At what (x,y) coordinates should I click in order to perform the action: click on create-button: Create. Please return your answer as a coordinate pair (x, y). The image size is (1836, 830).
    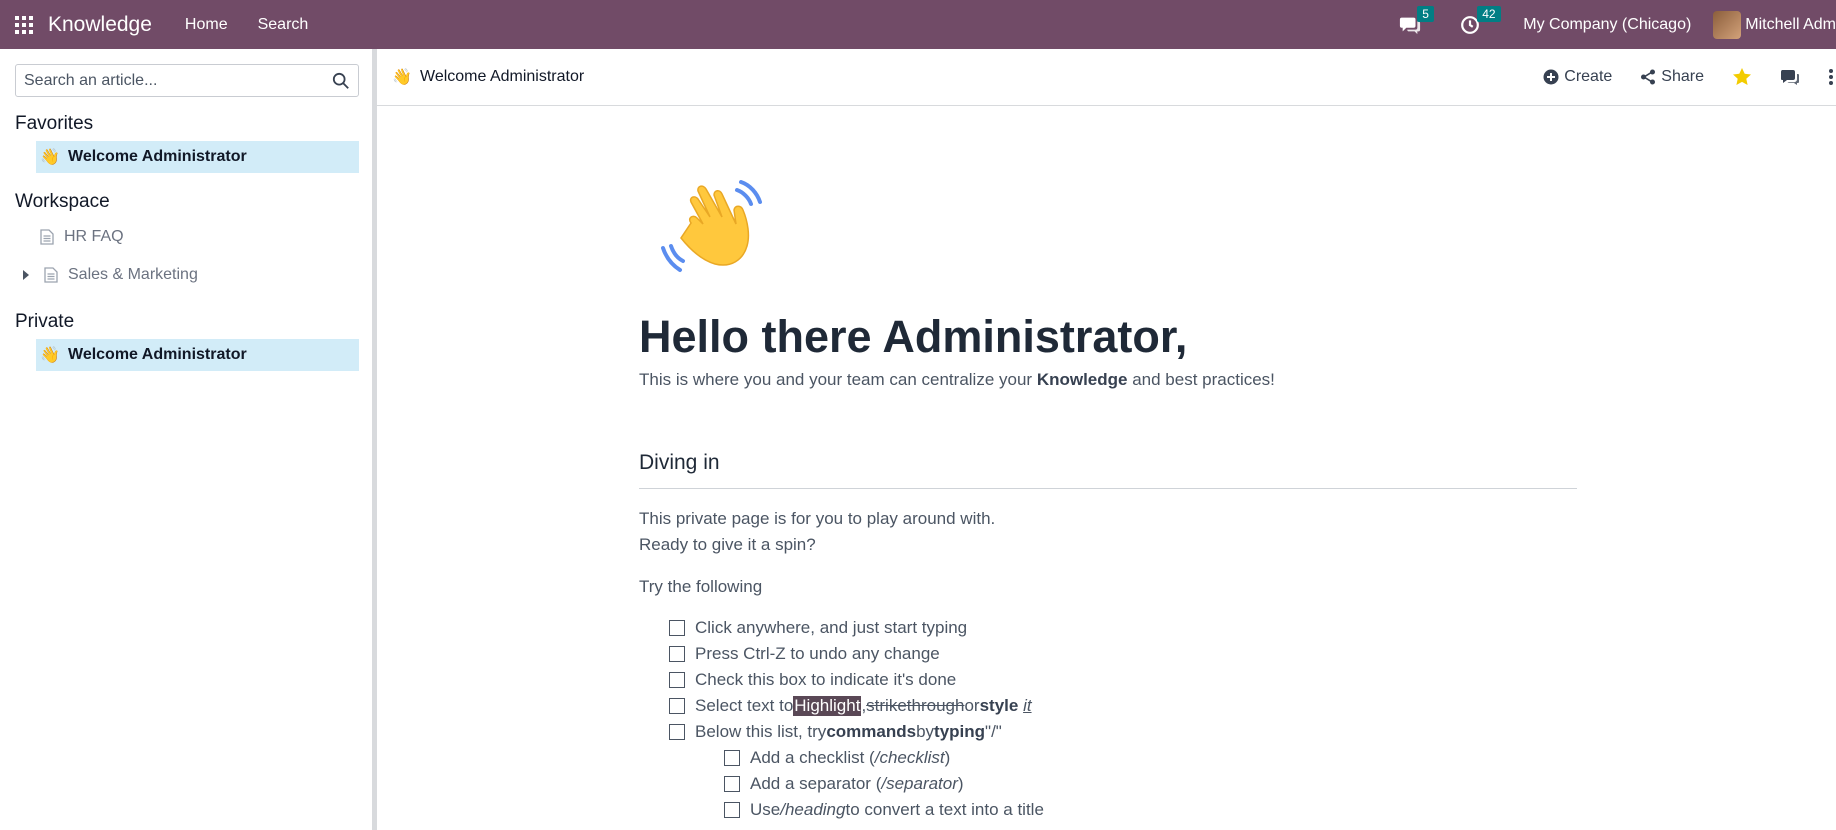
    Looking at the image, I should click on (1577, 77).